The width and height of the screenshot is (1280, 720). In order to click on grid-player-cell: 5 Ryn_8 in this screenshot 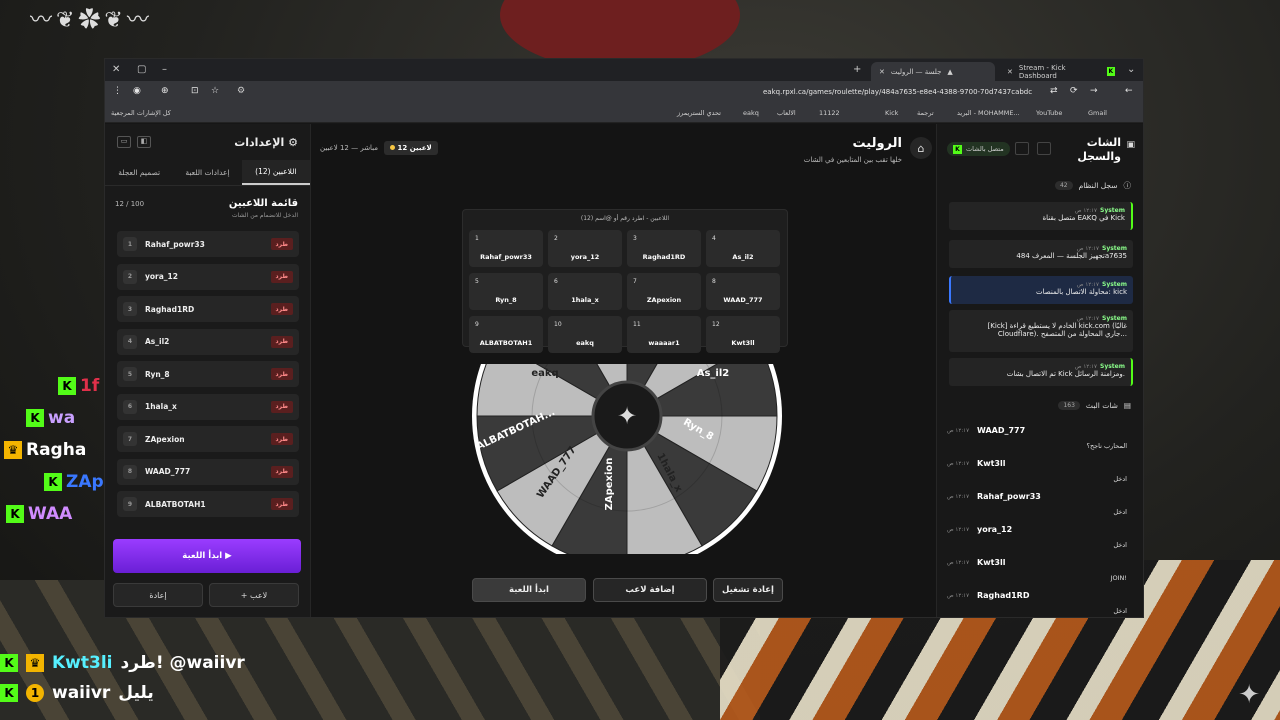, I will do `click(506, 291)`.